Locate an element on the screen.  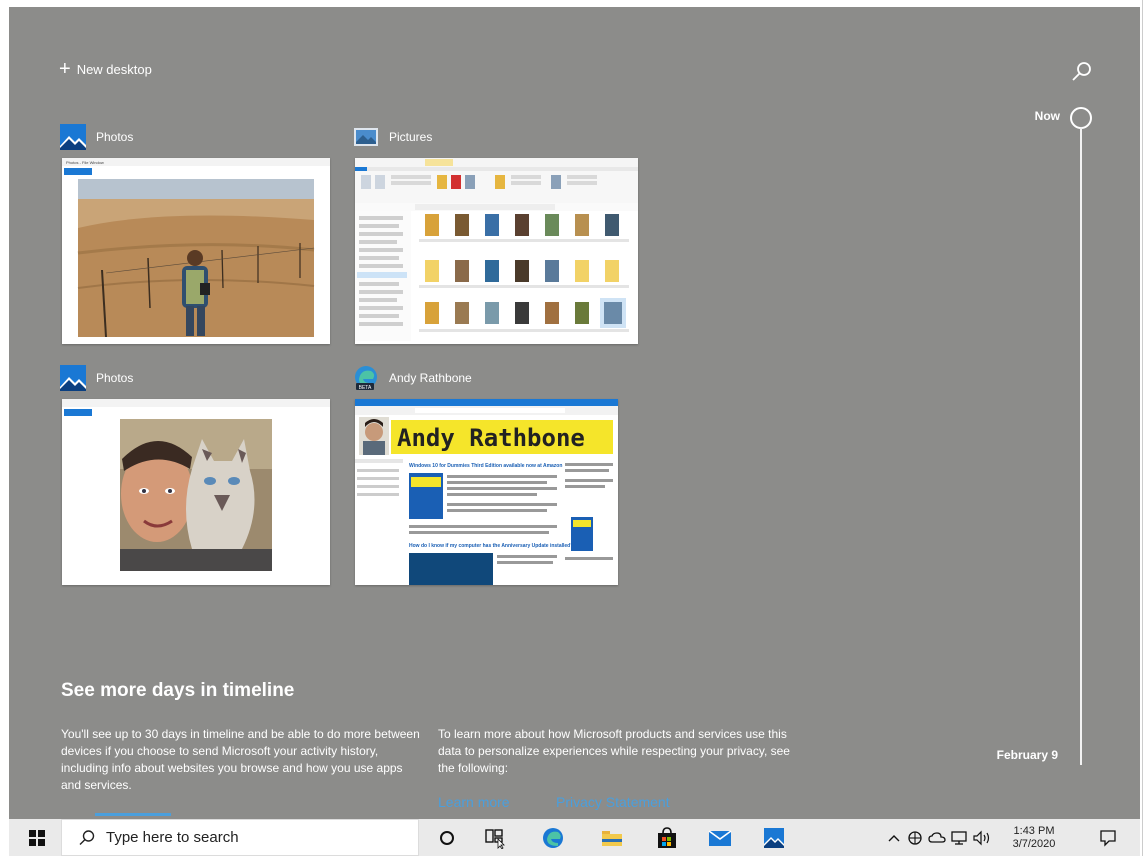
tray-app-icon is located at coordinates (915, 837).